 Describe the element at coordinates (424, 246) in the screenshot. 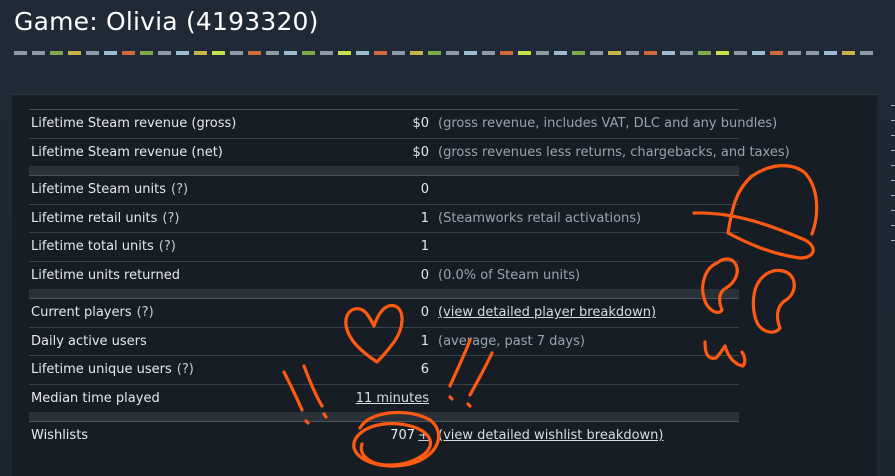

I see `row-value: 1` at that location.